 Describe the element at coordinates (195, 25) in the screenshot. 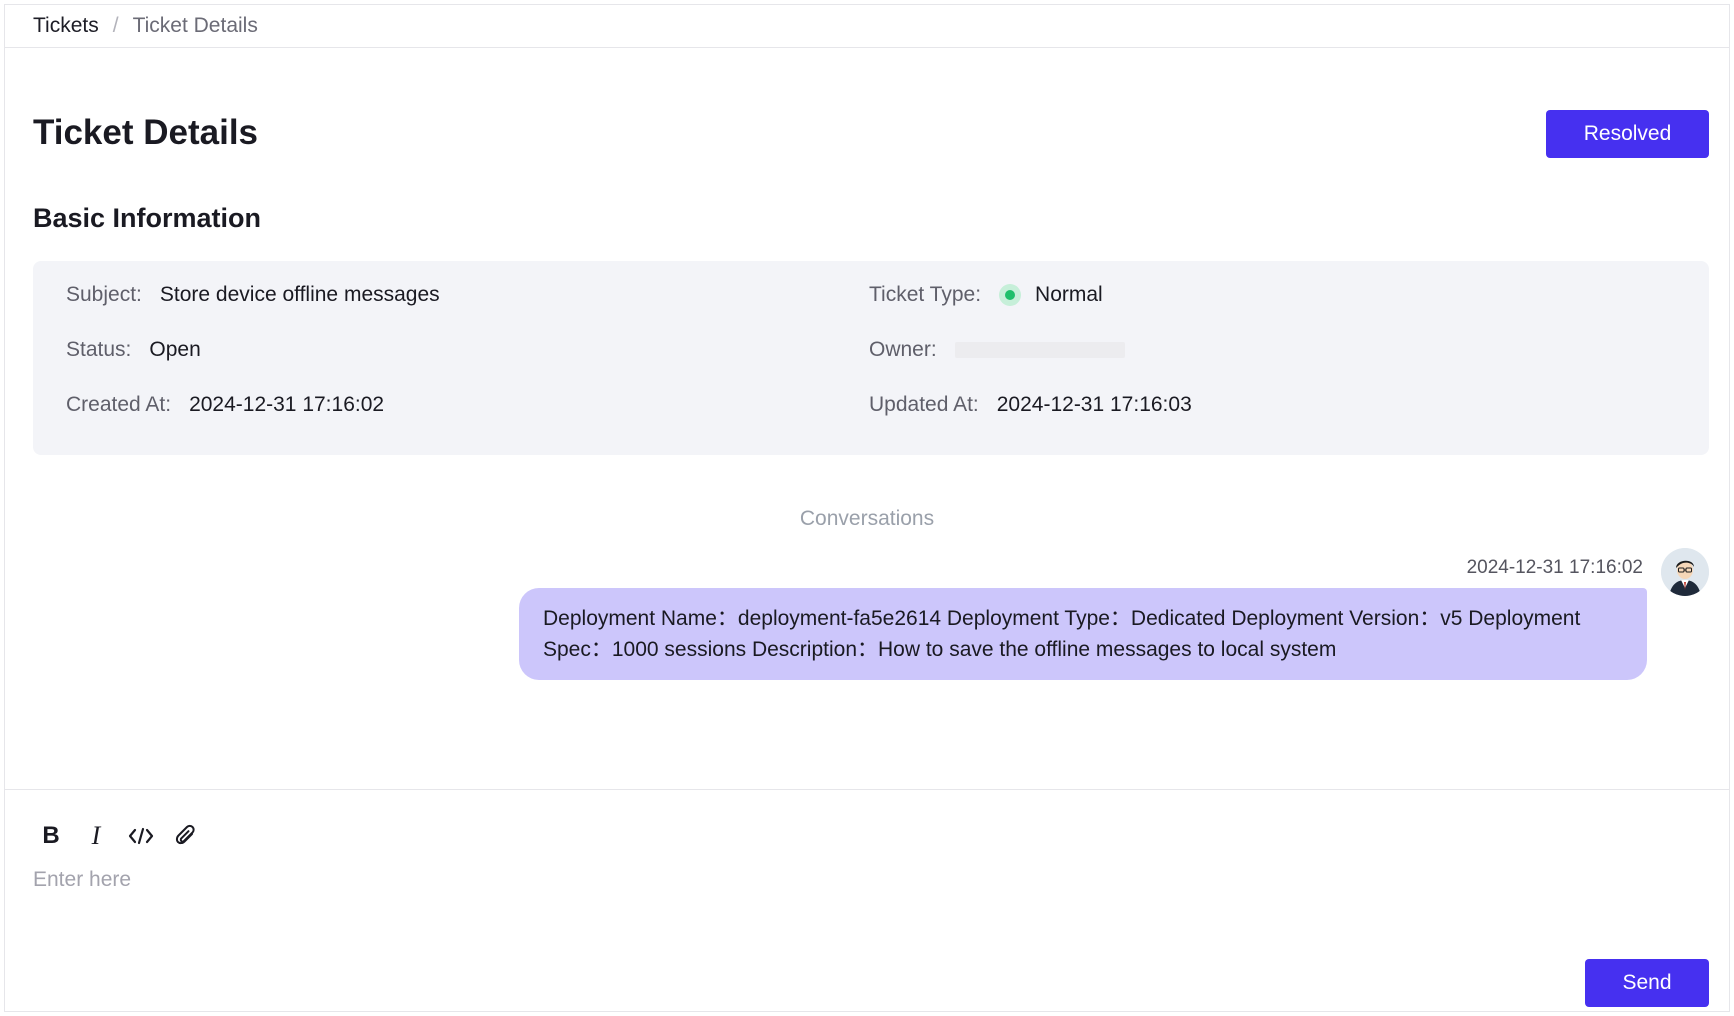

I see `breadcrumb-current: Ticket Details` at that location.